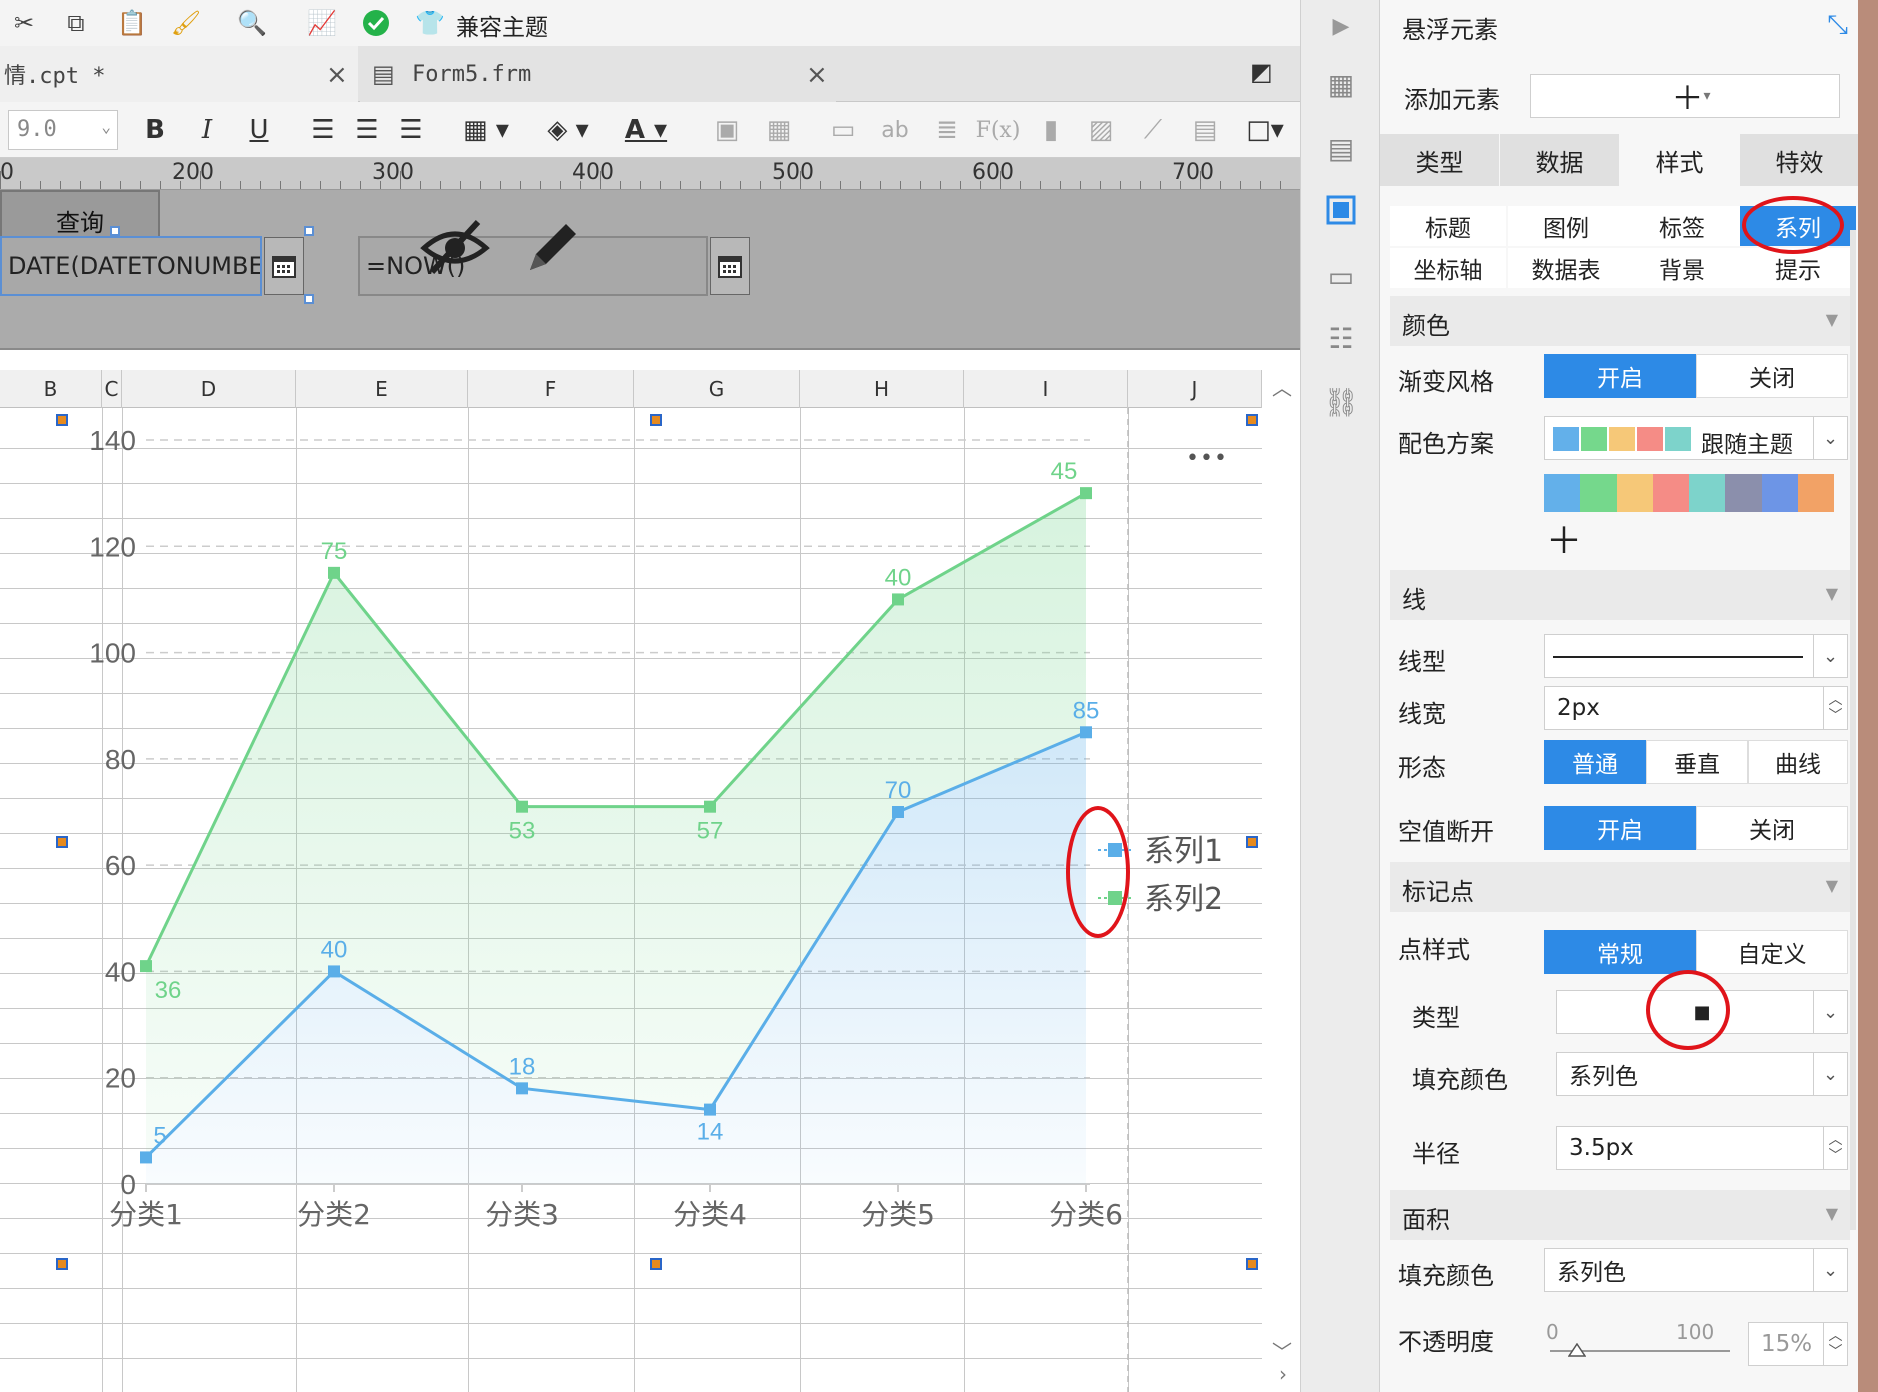 This screenshot has width=1878, height=1392. What do you see at coordinates (1853, 730) in the screenshot?
I see `panel-scrollbar` at bounding box center [1853, 730].